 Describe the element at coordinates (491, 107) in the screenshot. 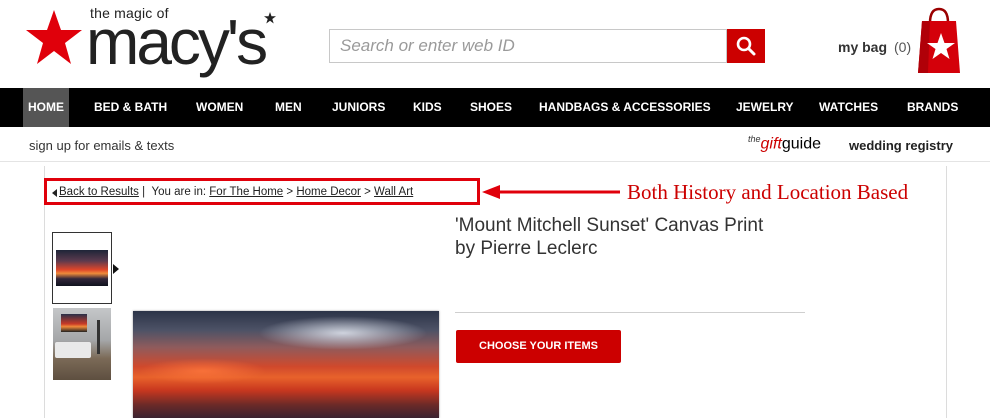

I see `nav-item-shoes: SHOES` at that location.